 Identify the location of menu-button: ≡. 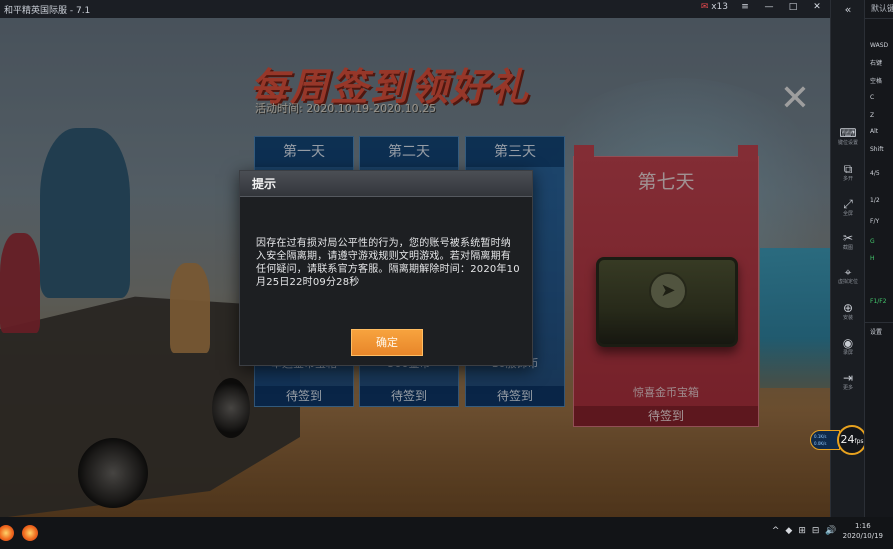
(745, 7).